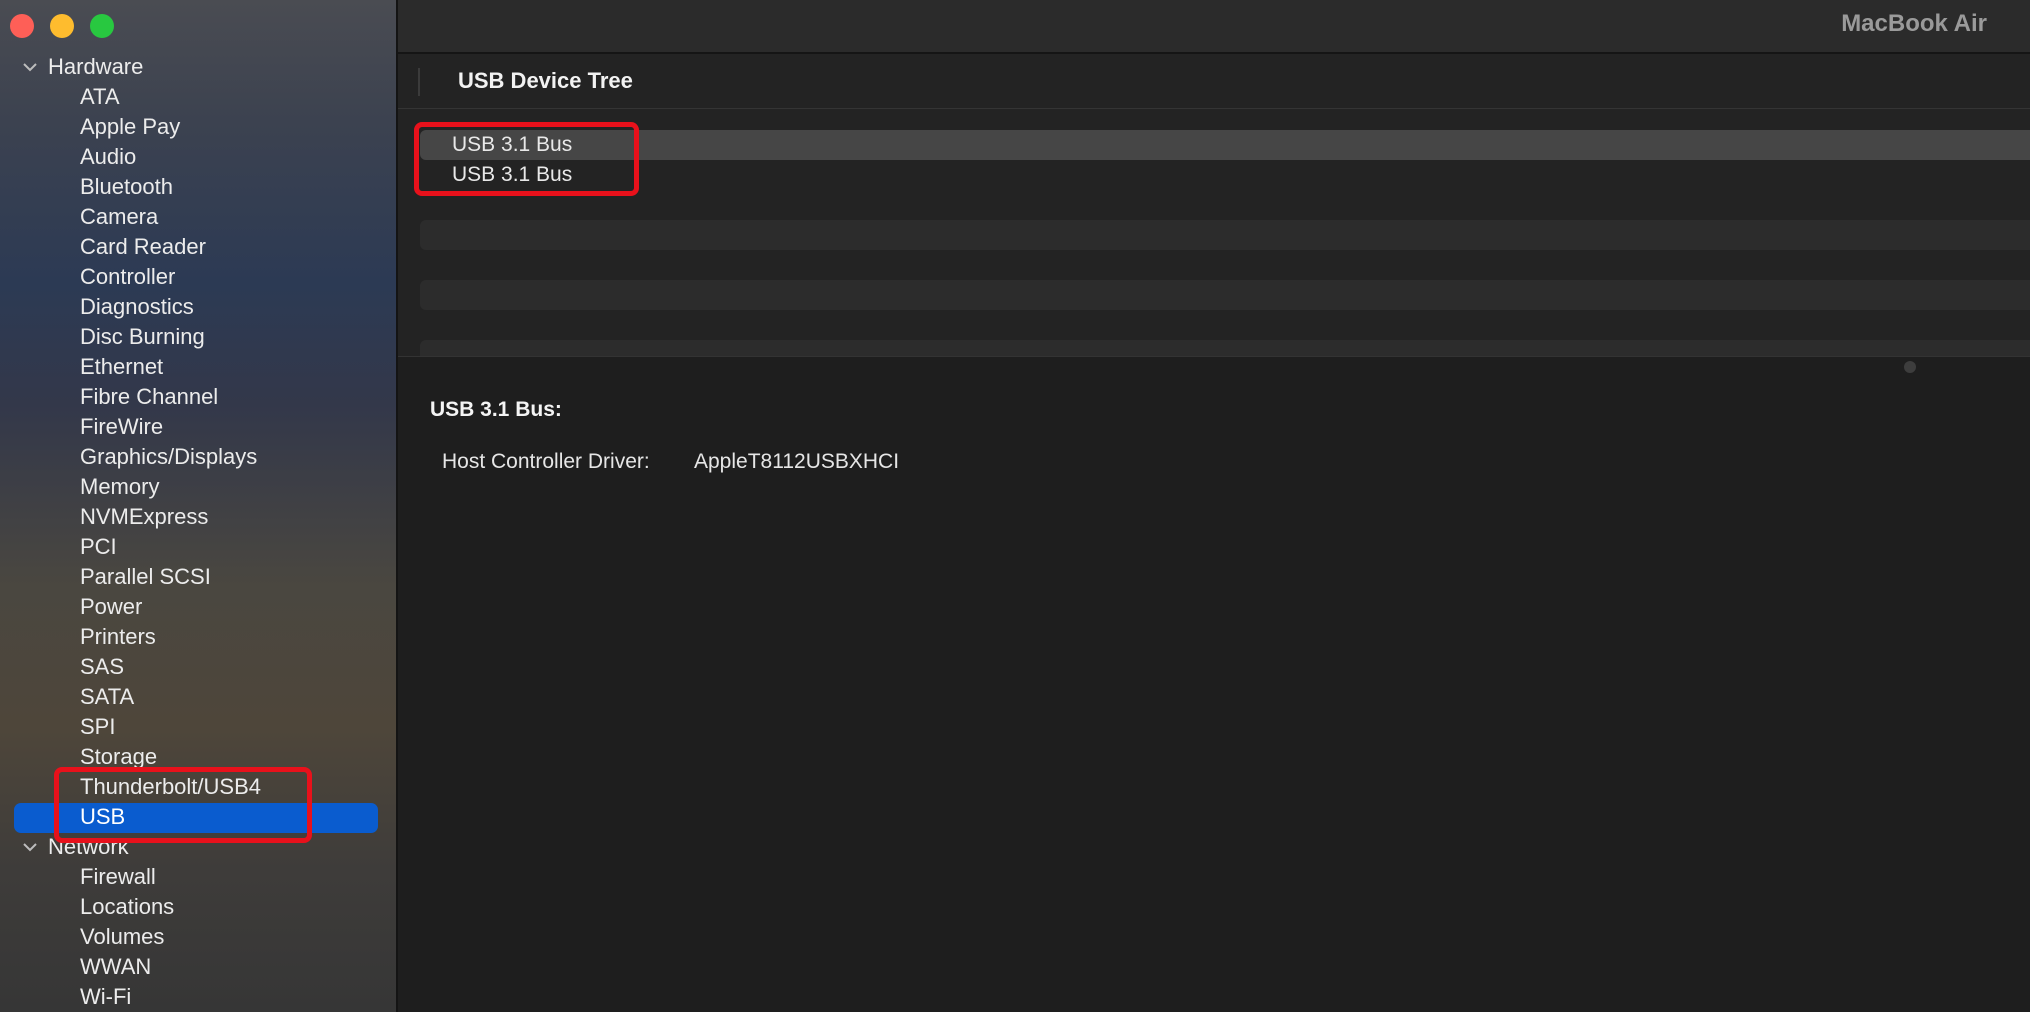  I want to click on sidebar-item-label: Volumes, so click(122, 936).